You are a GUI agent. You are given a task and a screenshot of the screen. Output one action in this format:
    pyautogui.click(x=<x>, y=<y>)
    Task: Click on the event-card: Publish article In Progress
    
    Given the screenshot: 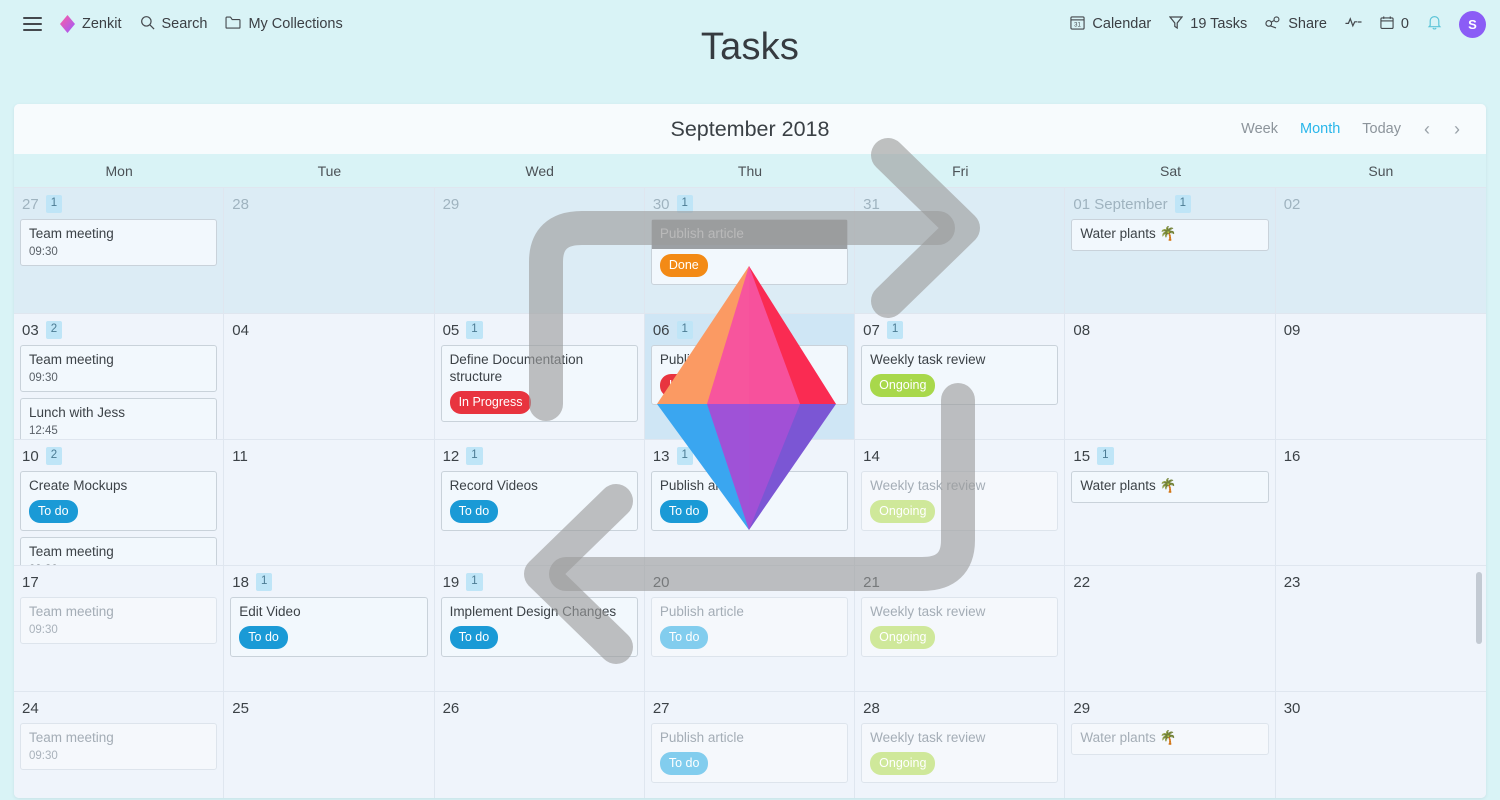 What is the action you would take?
    pyautogui.click(x=749, y=375)
    